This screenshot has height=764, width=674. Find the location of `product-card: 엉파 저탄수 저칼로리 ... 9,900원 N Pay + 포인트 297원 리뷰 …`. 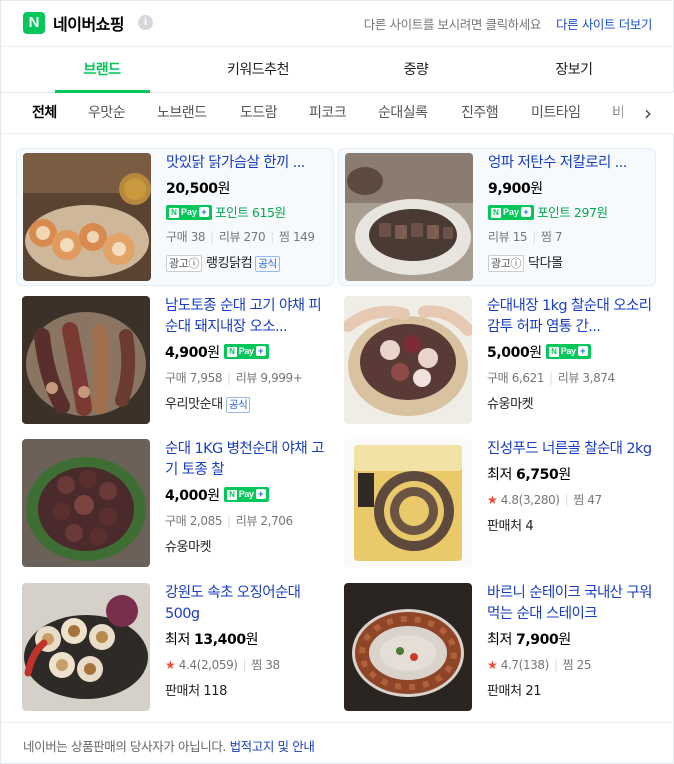

product-card: 엉파 저탄수 저칼로리 ... 9,900원 N Pay + 포인트 297원 리뷰 … is located at coordinates (497, 217).